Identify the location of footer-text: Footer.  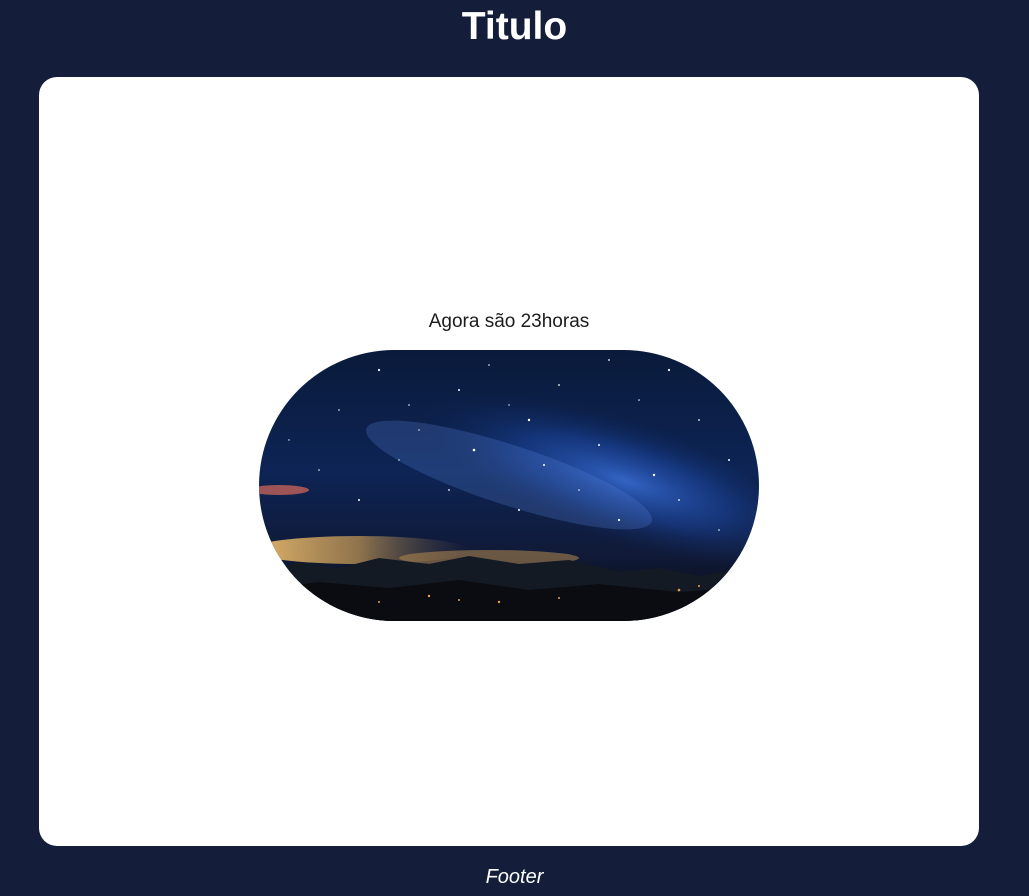
(514, 877).